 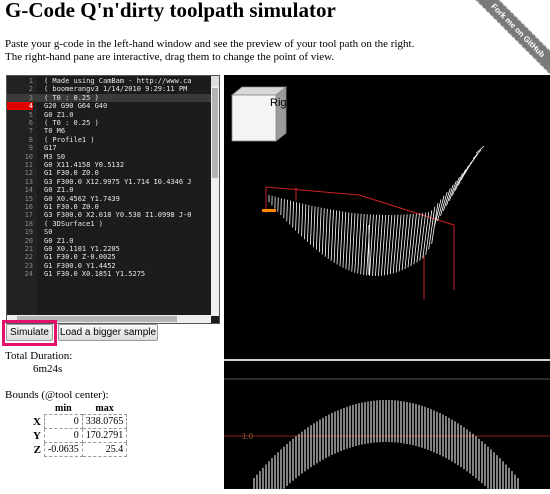 I want to click on editor-line: 6( T0 : 0.25 ), so click(x=109, y=123).